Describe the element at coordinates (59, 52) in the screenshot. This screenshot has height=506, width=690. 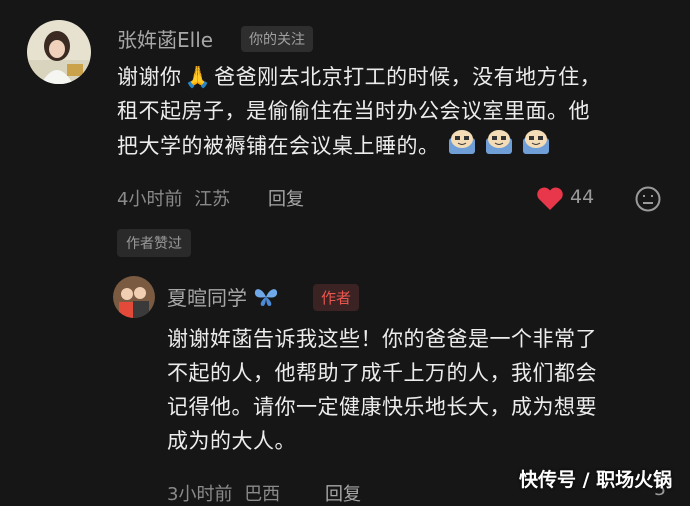
I see `commenter-avatar` at that location.